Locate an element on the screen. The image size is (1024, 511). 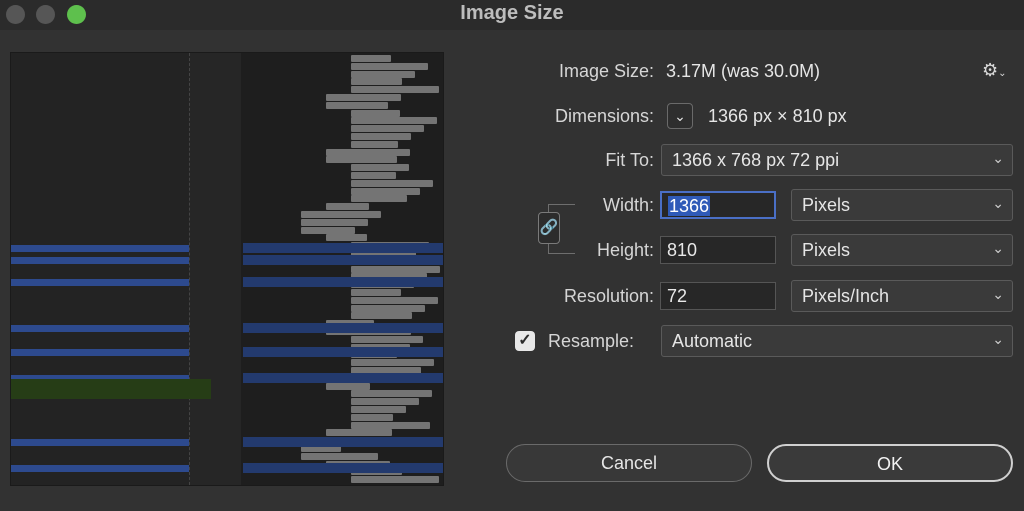
resolution-unit: Pixels/Inch is located at coordinates (846, 296).